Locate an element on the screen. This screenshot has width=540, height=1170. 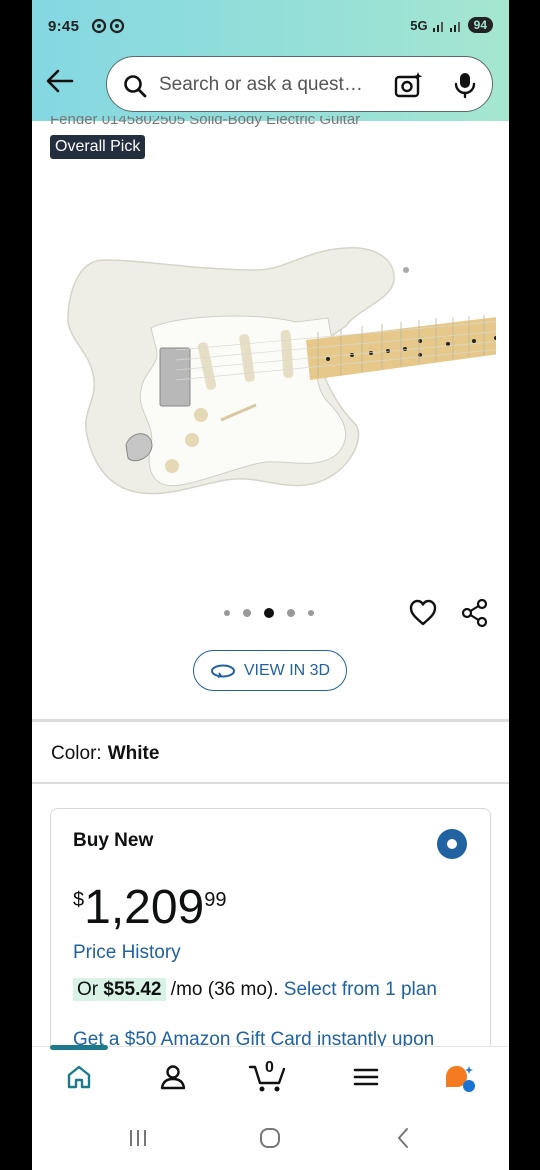
search-icon is located at coordinates (135, 86).